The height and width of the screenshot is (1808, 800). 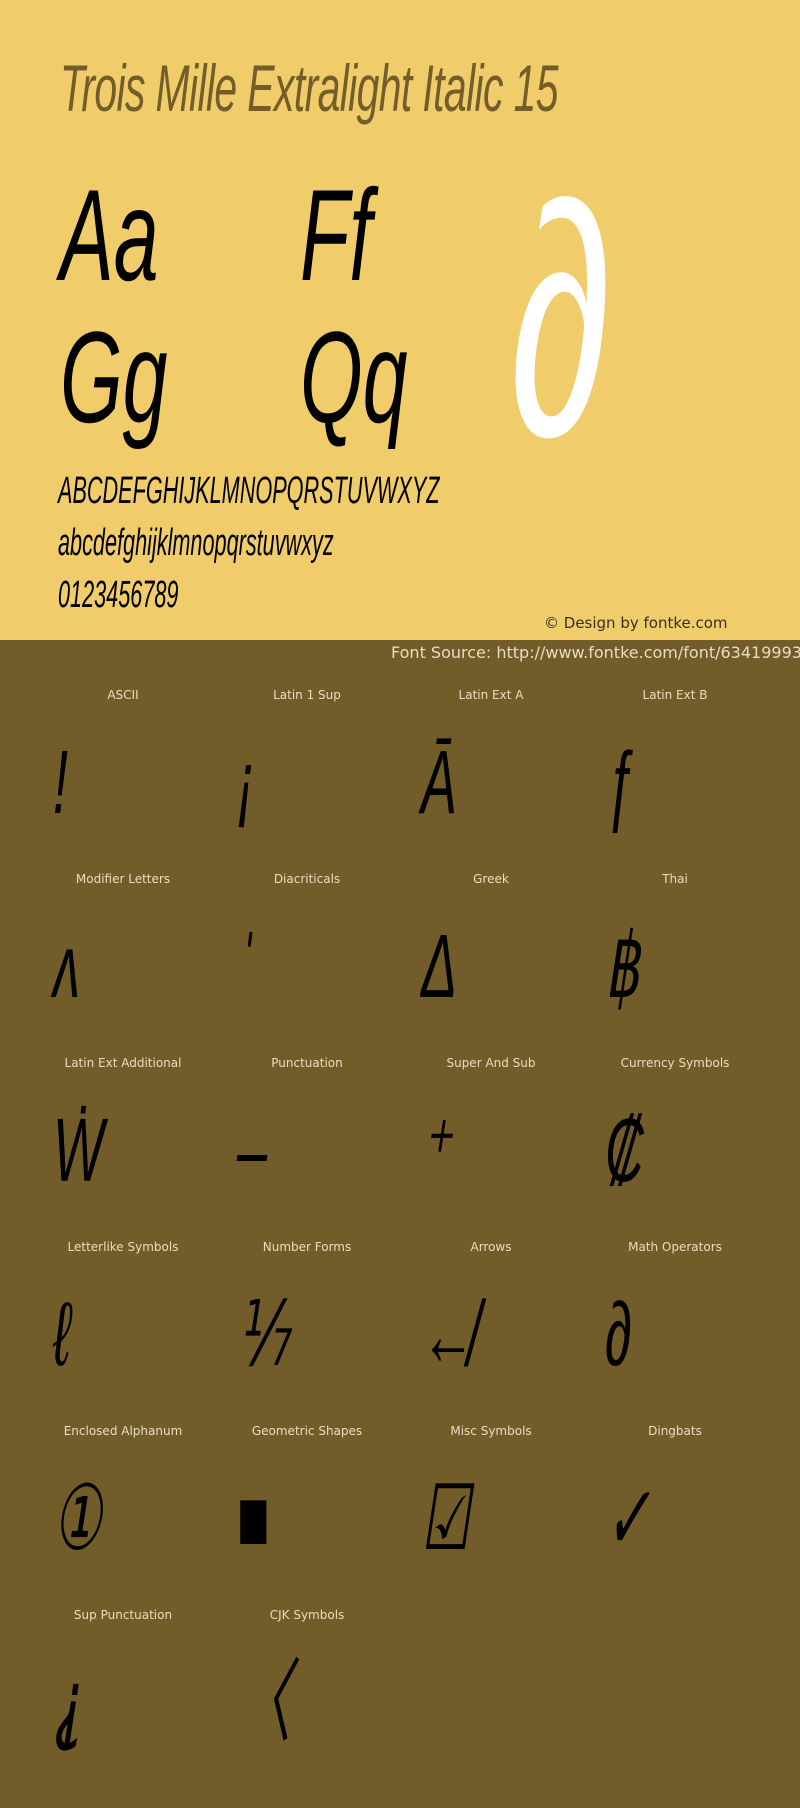 What do you see at coordinates (675, 879) in the screenshot?
I see `block-label: Thai` at bounding box center [675, 879].